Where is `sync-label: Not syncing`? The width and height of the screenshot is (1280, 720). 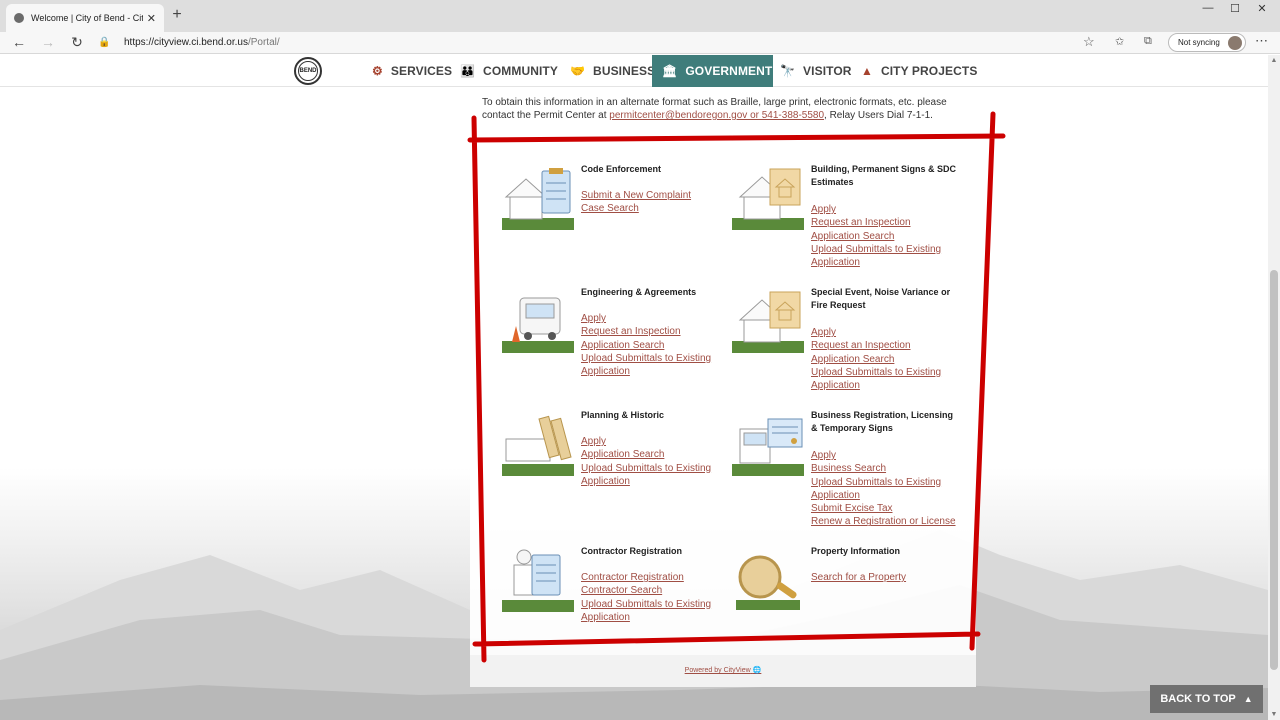 sync-label: Not syncing is located at coordinates (1199, 42).